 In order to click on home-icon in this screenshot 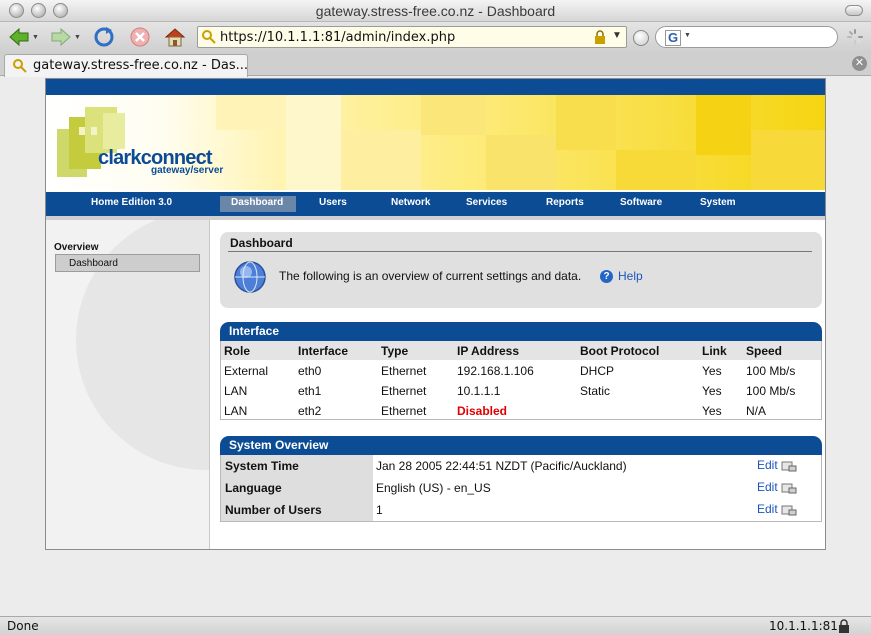, I will do `click(175, 37)`.